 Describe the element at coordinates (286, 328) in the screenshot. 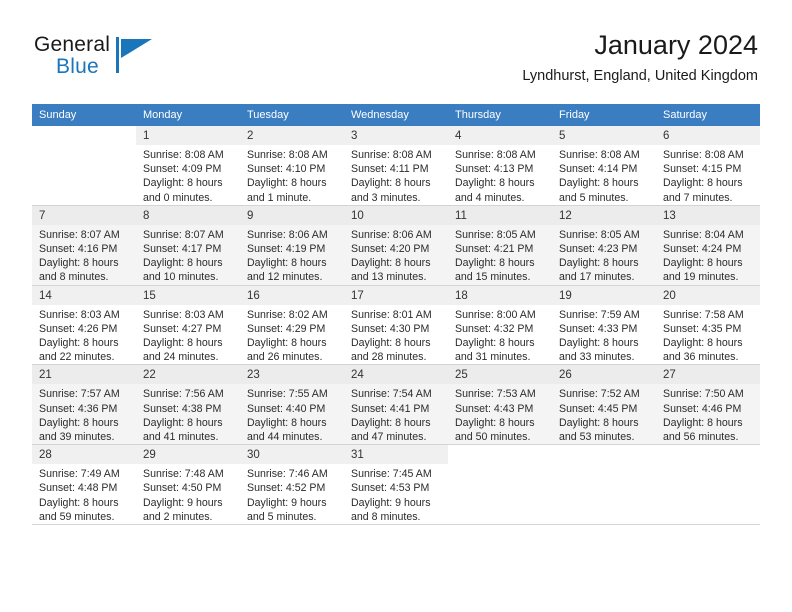

I see `sunset-text: Sunset: 4:29 PM` at that location.